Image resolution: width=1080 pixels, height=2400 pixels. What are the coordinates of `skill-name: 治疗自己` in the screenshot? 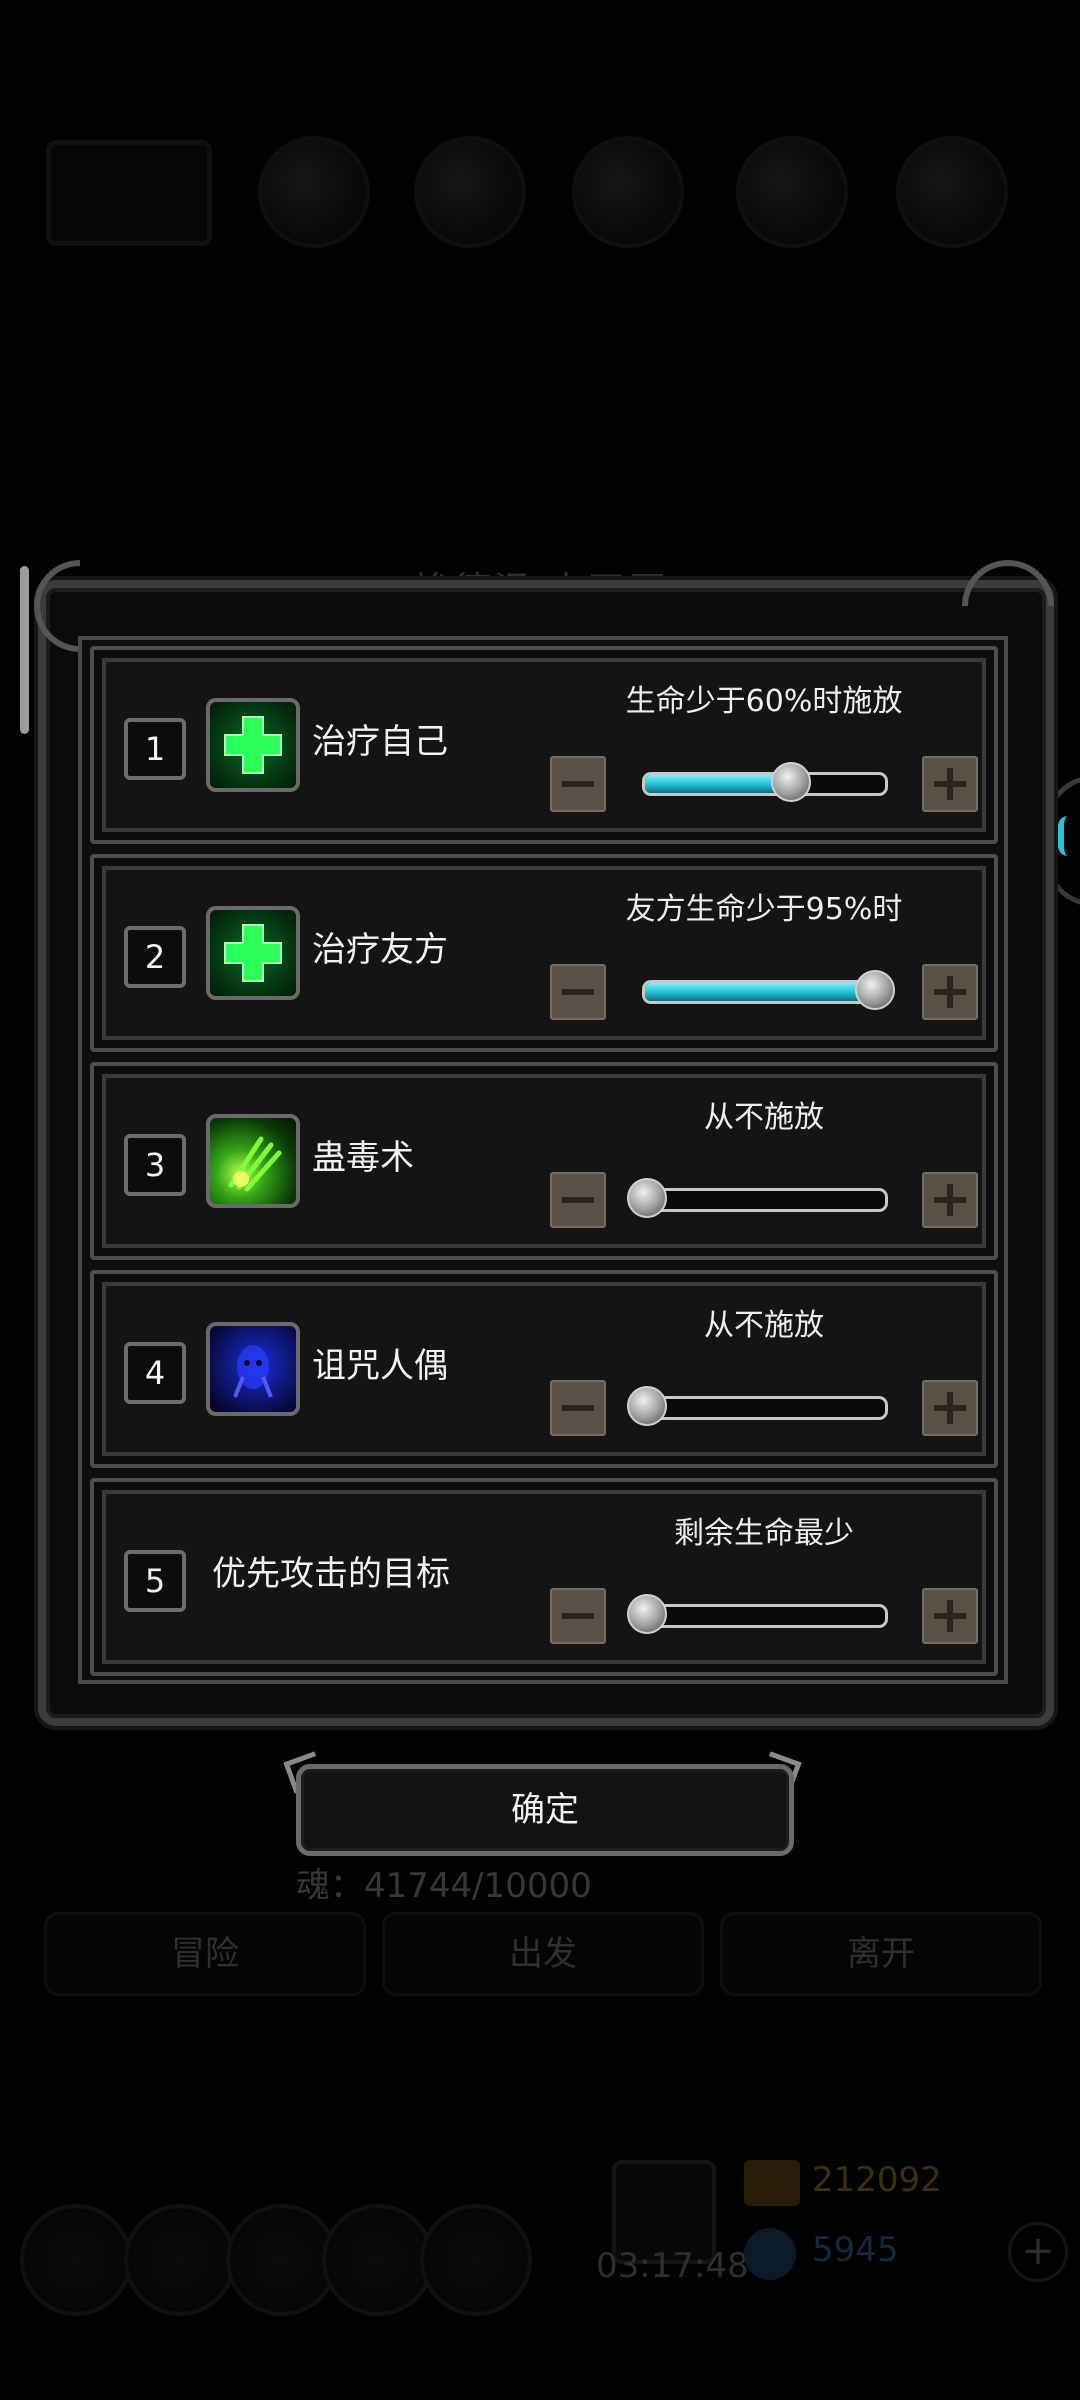 It's located at (380, 742).